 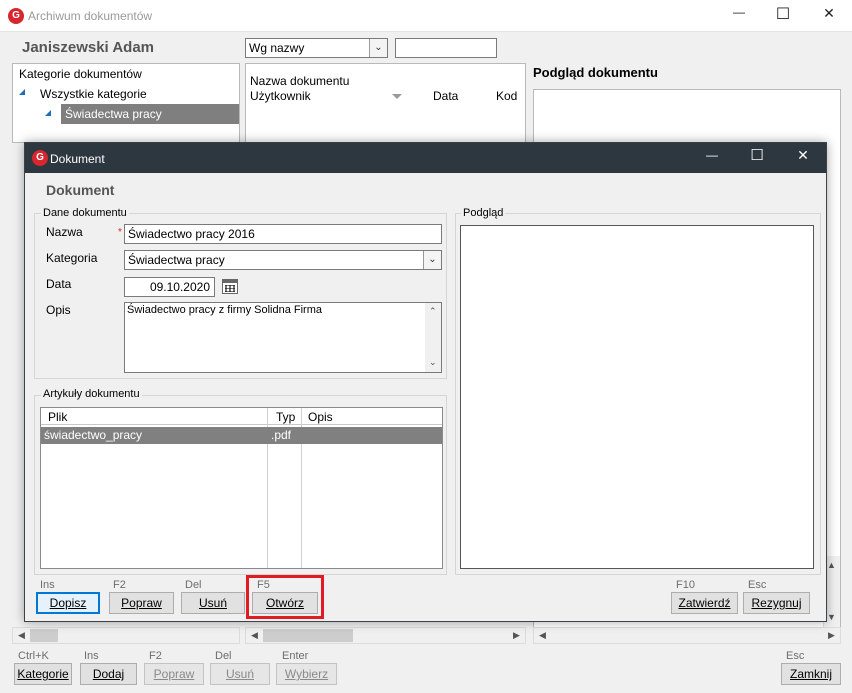 I want to click on required-mark: *, so click(x=120, y=232).